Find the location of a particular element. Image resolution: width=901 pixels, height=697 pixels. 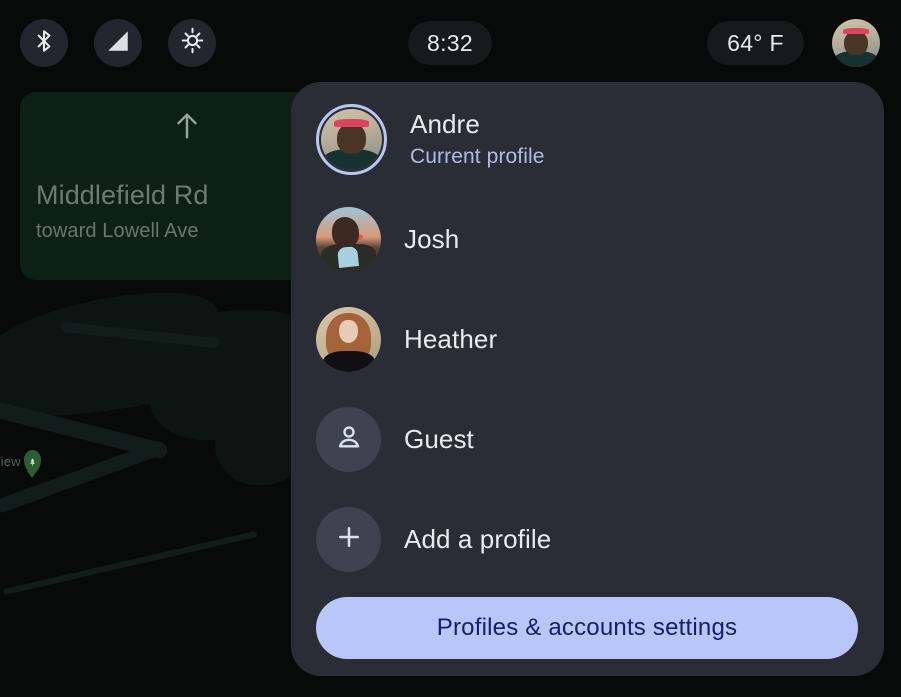

map-road is located at coordinates (130, 563).